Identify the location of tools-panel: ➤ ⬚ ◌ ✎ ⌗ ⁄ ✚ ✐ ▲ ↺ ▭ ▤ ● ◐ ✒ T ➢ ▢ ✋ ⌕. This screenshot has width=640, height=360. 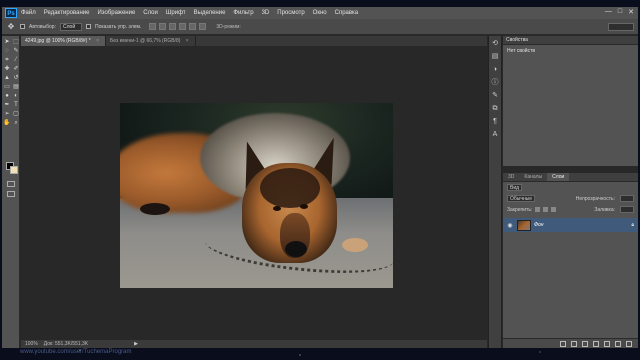
(11, 192).